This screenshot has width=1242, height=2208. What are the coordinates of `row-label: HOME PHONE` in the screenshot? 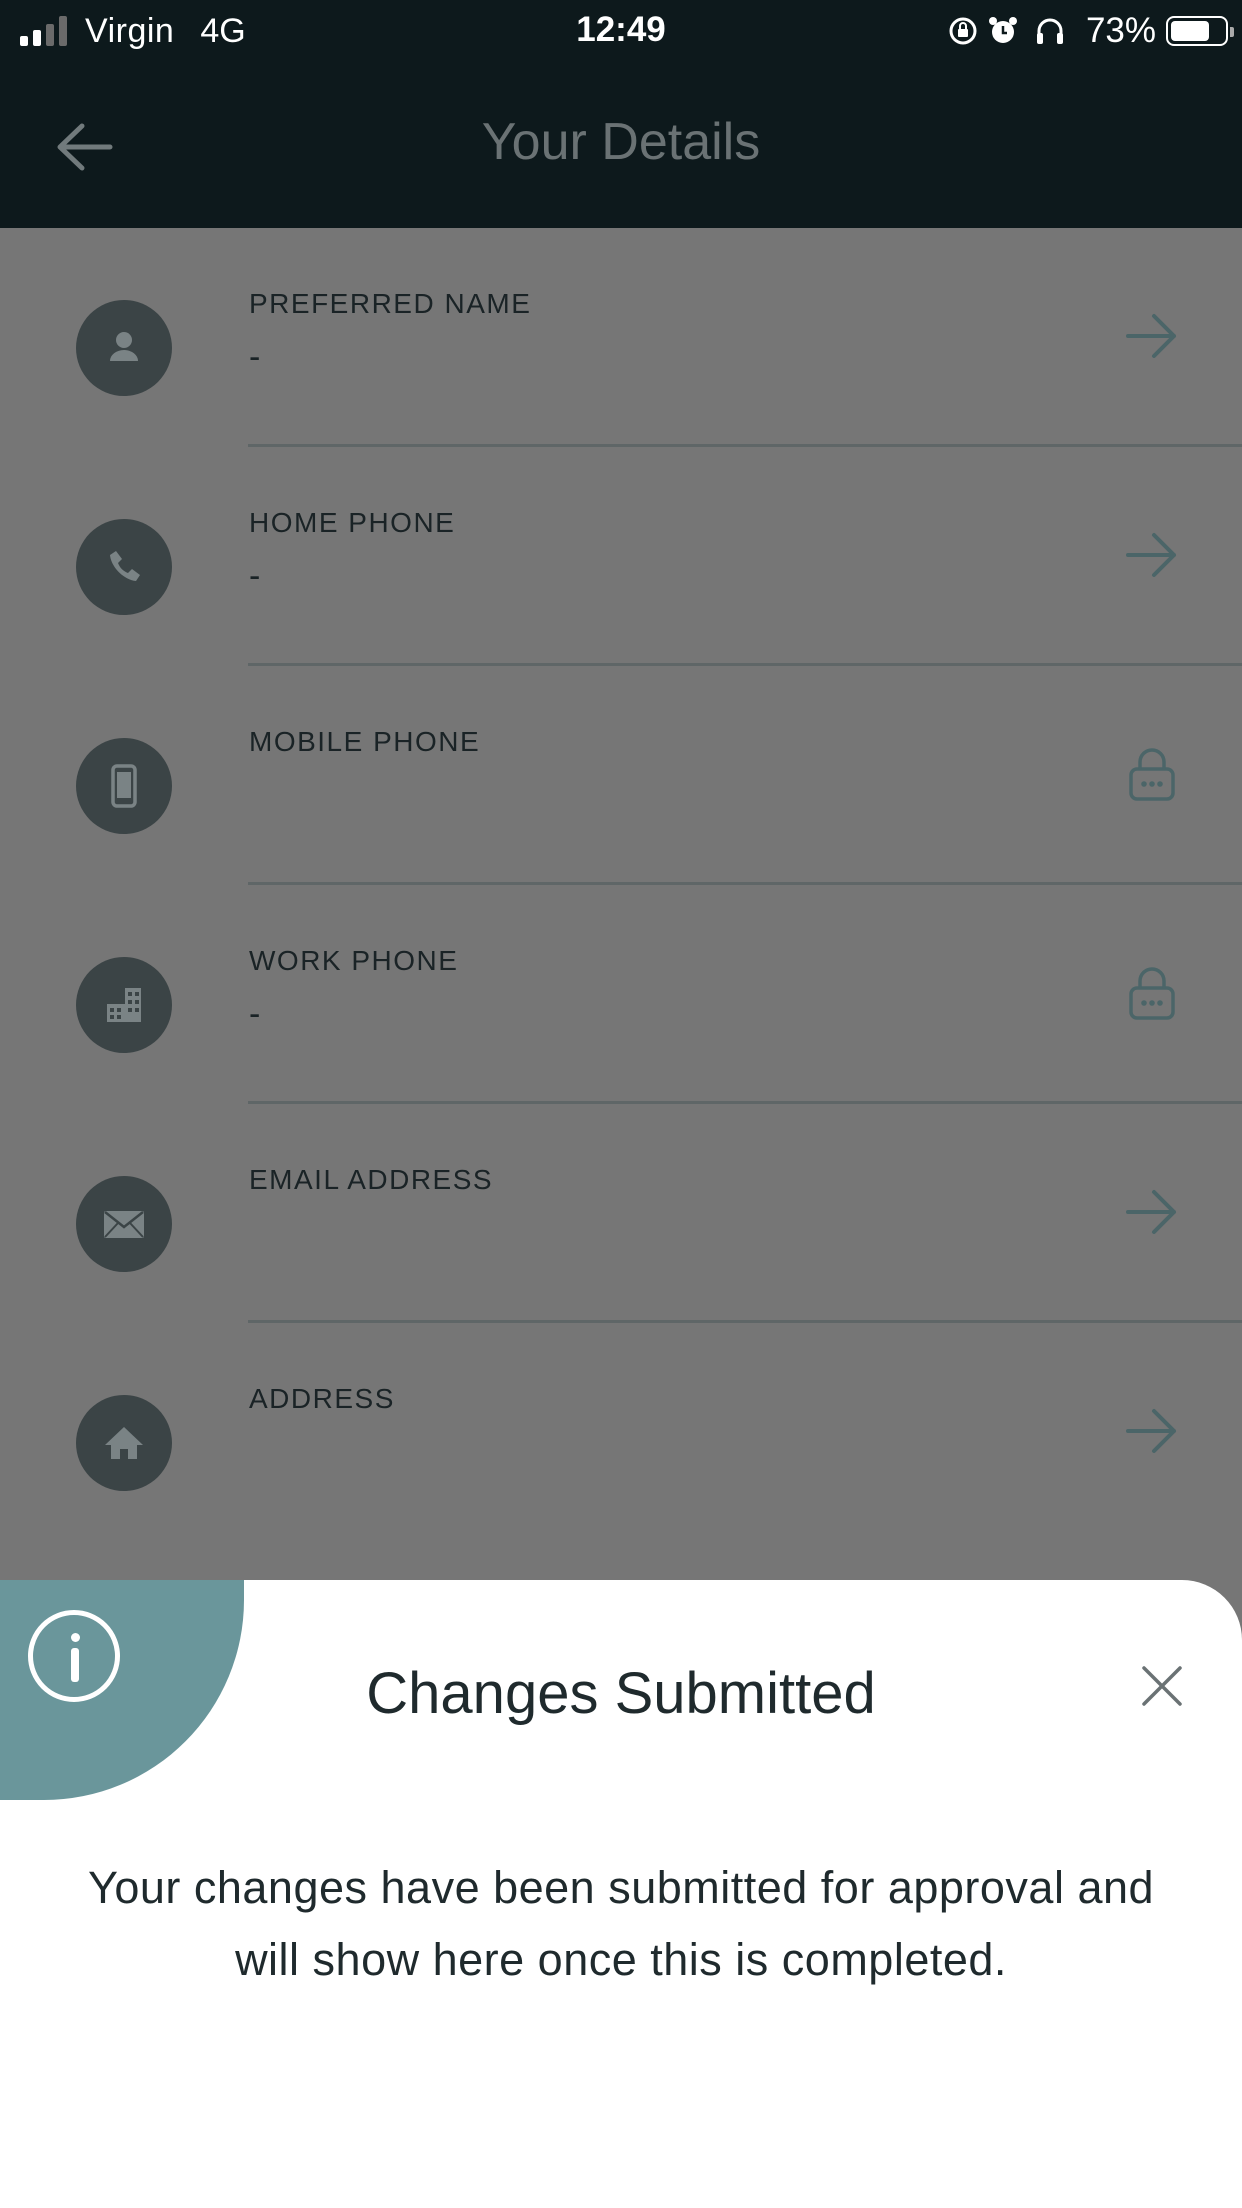 It's located at (352, 522).